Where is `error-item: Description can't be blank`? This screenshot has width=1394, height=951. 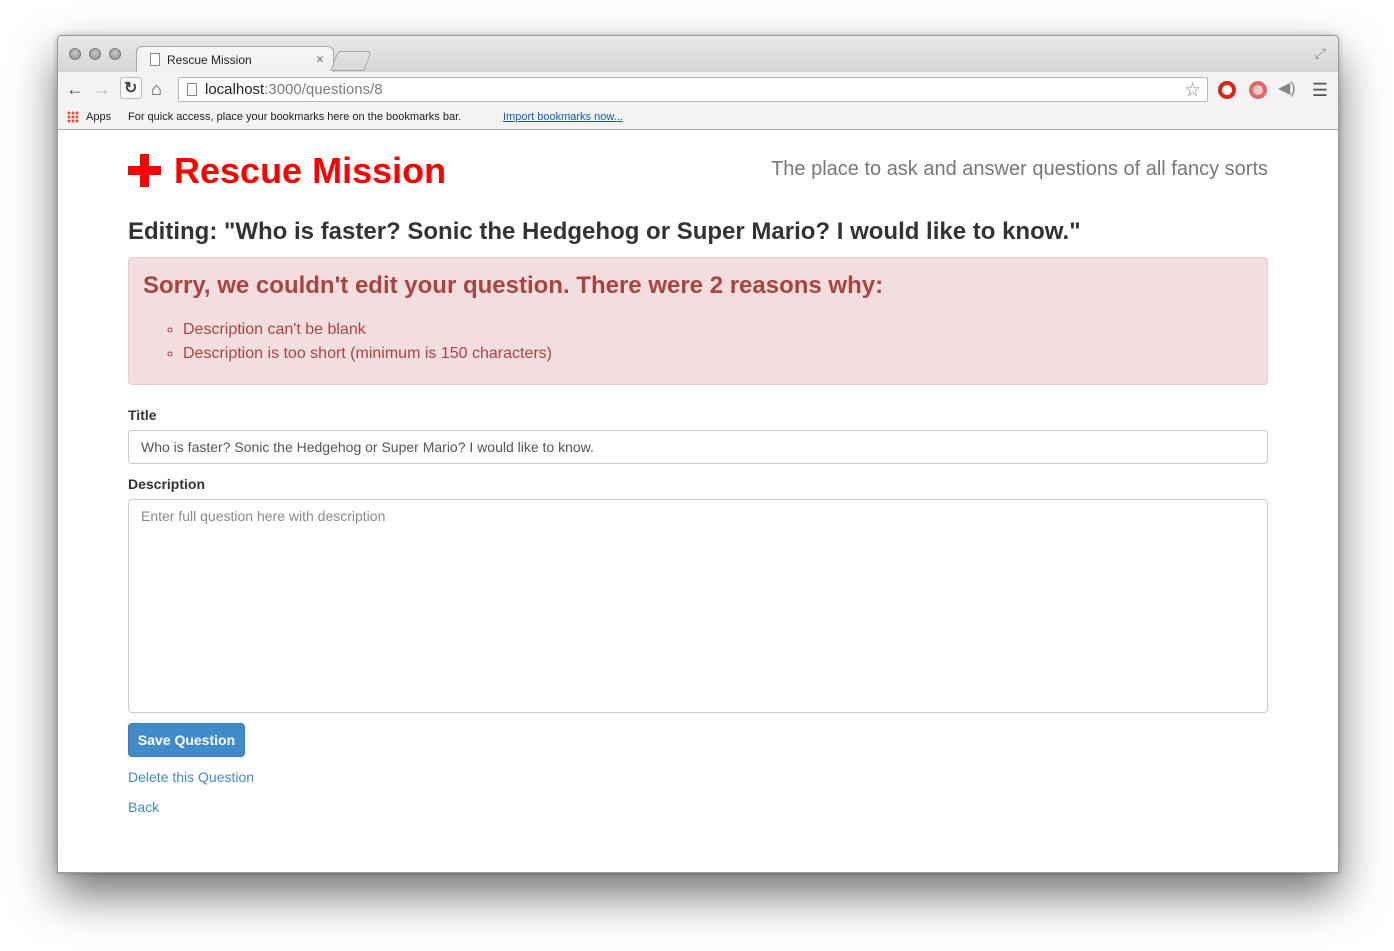 error-item: Description can't be blank is located at coordinates (367, 330).